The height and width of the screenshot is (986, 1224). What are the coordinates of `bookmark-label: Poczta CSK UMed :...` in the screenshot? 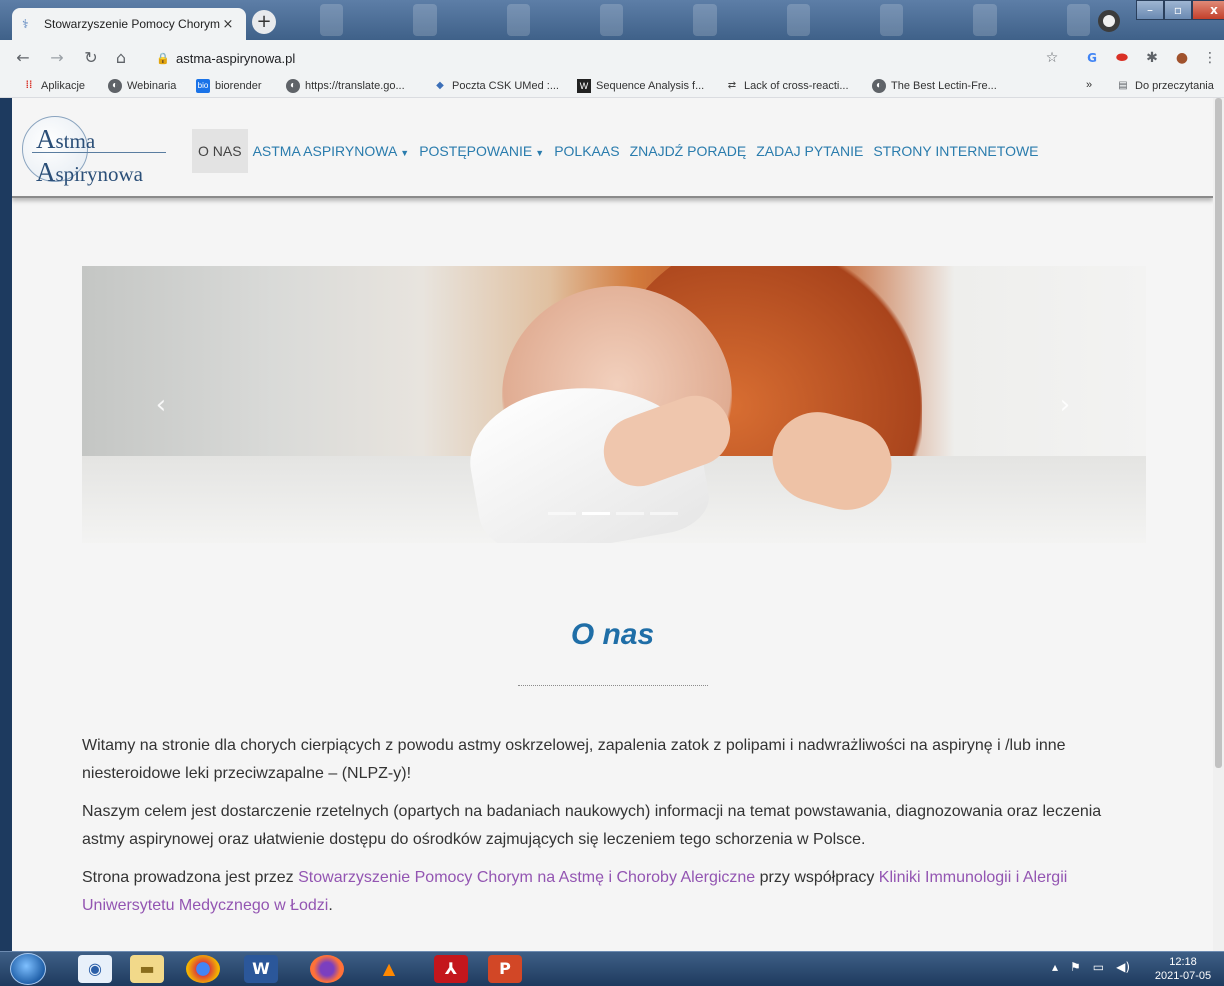 It's located at (505, 86).